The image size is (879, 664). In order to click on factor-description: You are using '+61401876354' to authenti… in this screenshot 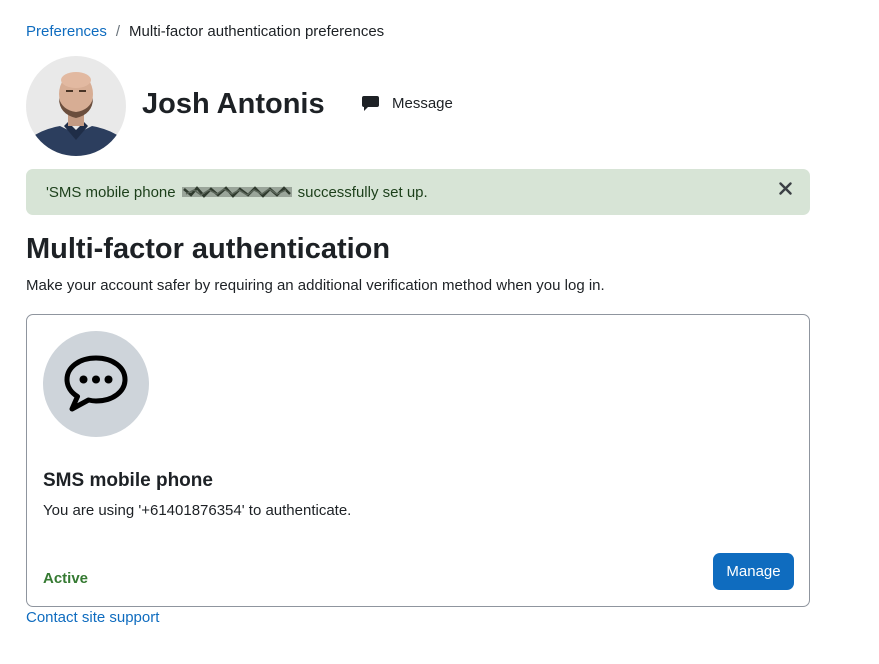, I will do `click(197, 510)`.